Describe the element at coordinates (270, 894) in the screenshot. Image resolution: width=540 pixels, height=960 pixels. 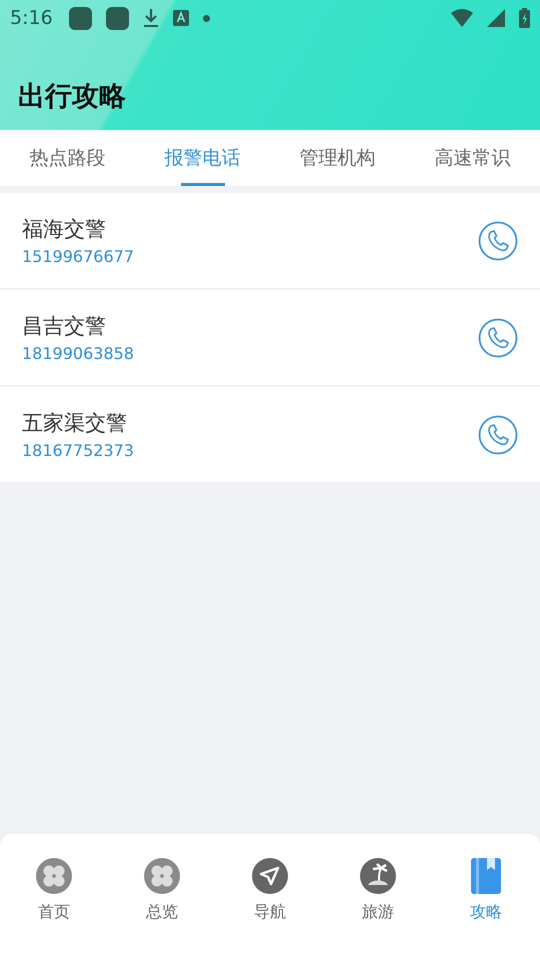
I see `nav-tab: 导航` at that location.